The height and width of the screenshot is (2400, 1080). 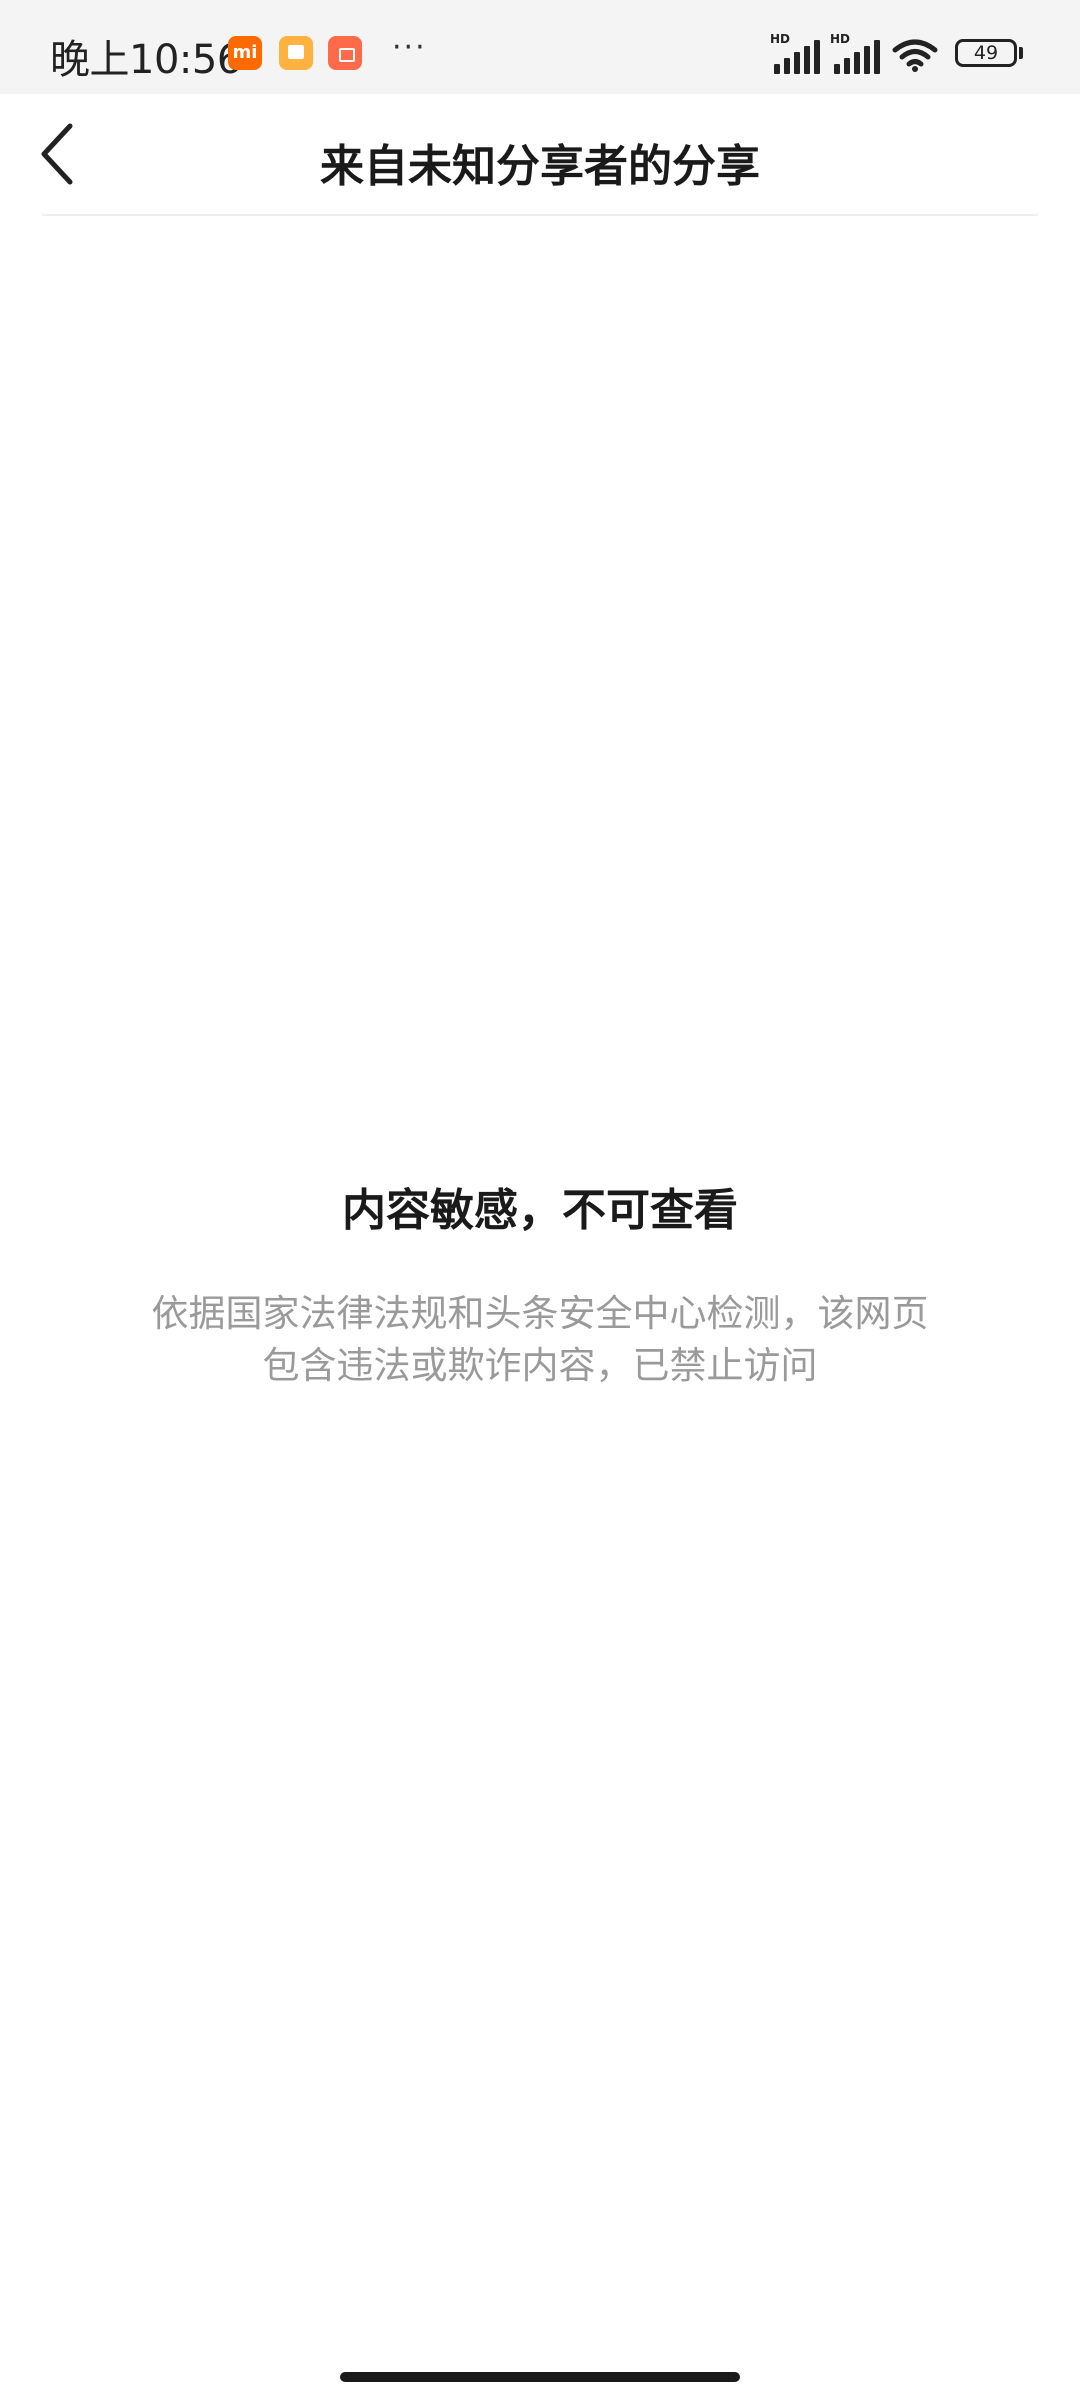 I want to click on page-title: 来自未知分享者的分享, so click(x=540, y=166).